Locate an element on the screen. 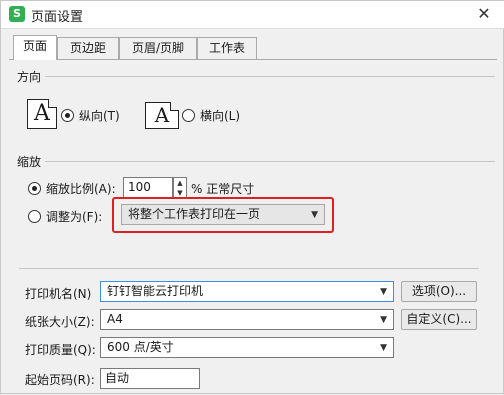 This screenshot has height=395, width=504. portrait-radio is located at coordinates (67, 115).